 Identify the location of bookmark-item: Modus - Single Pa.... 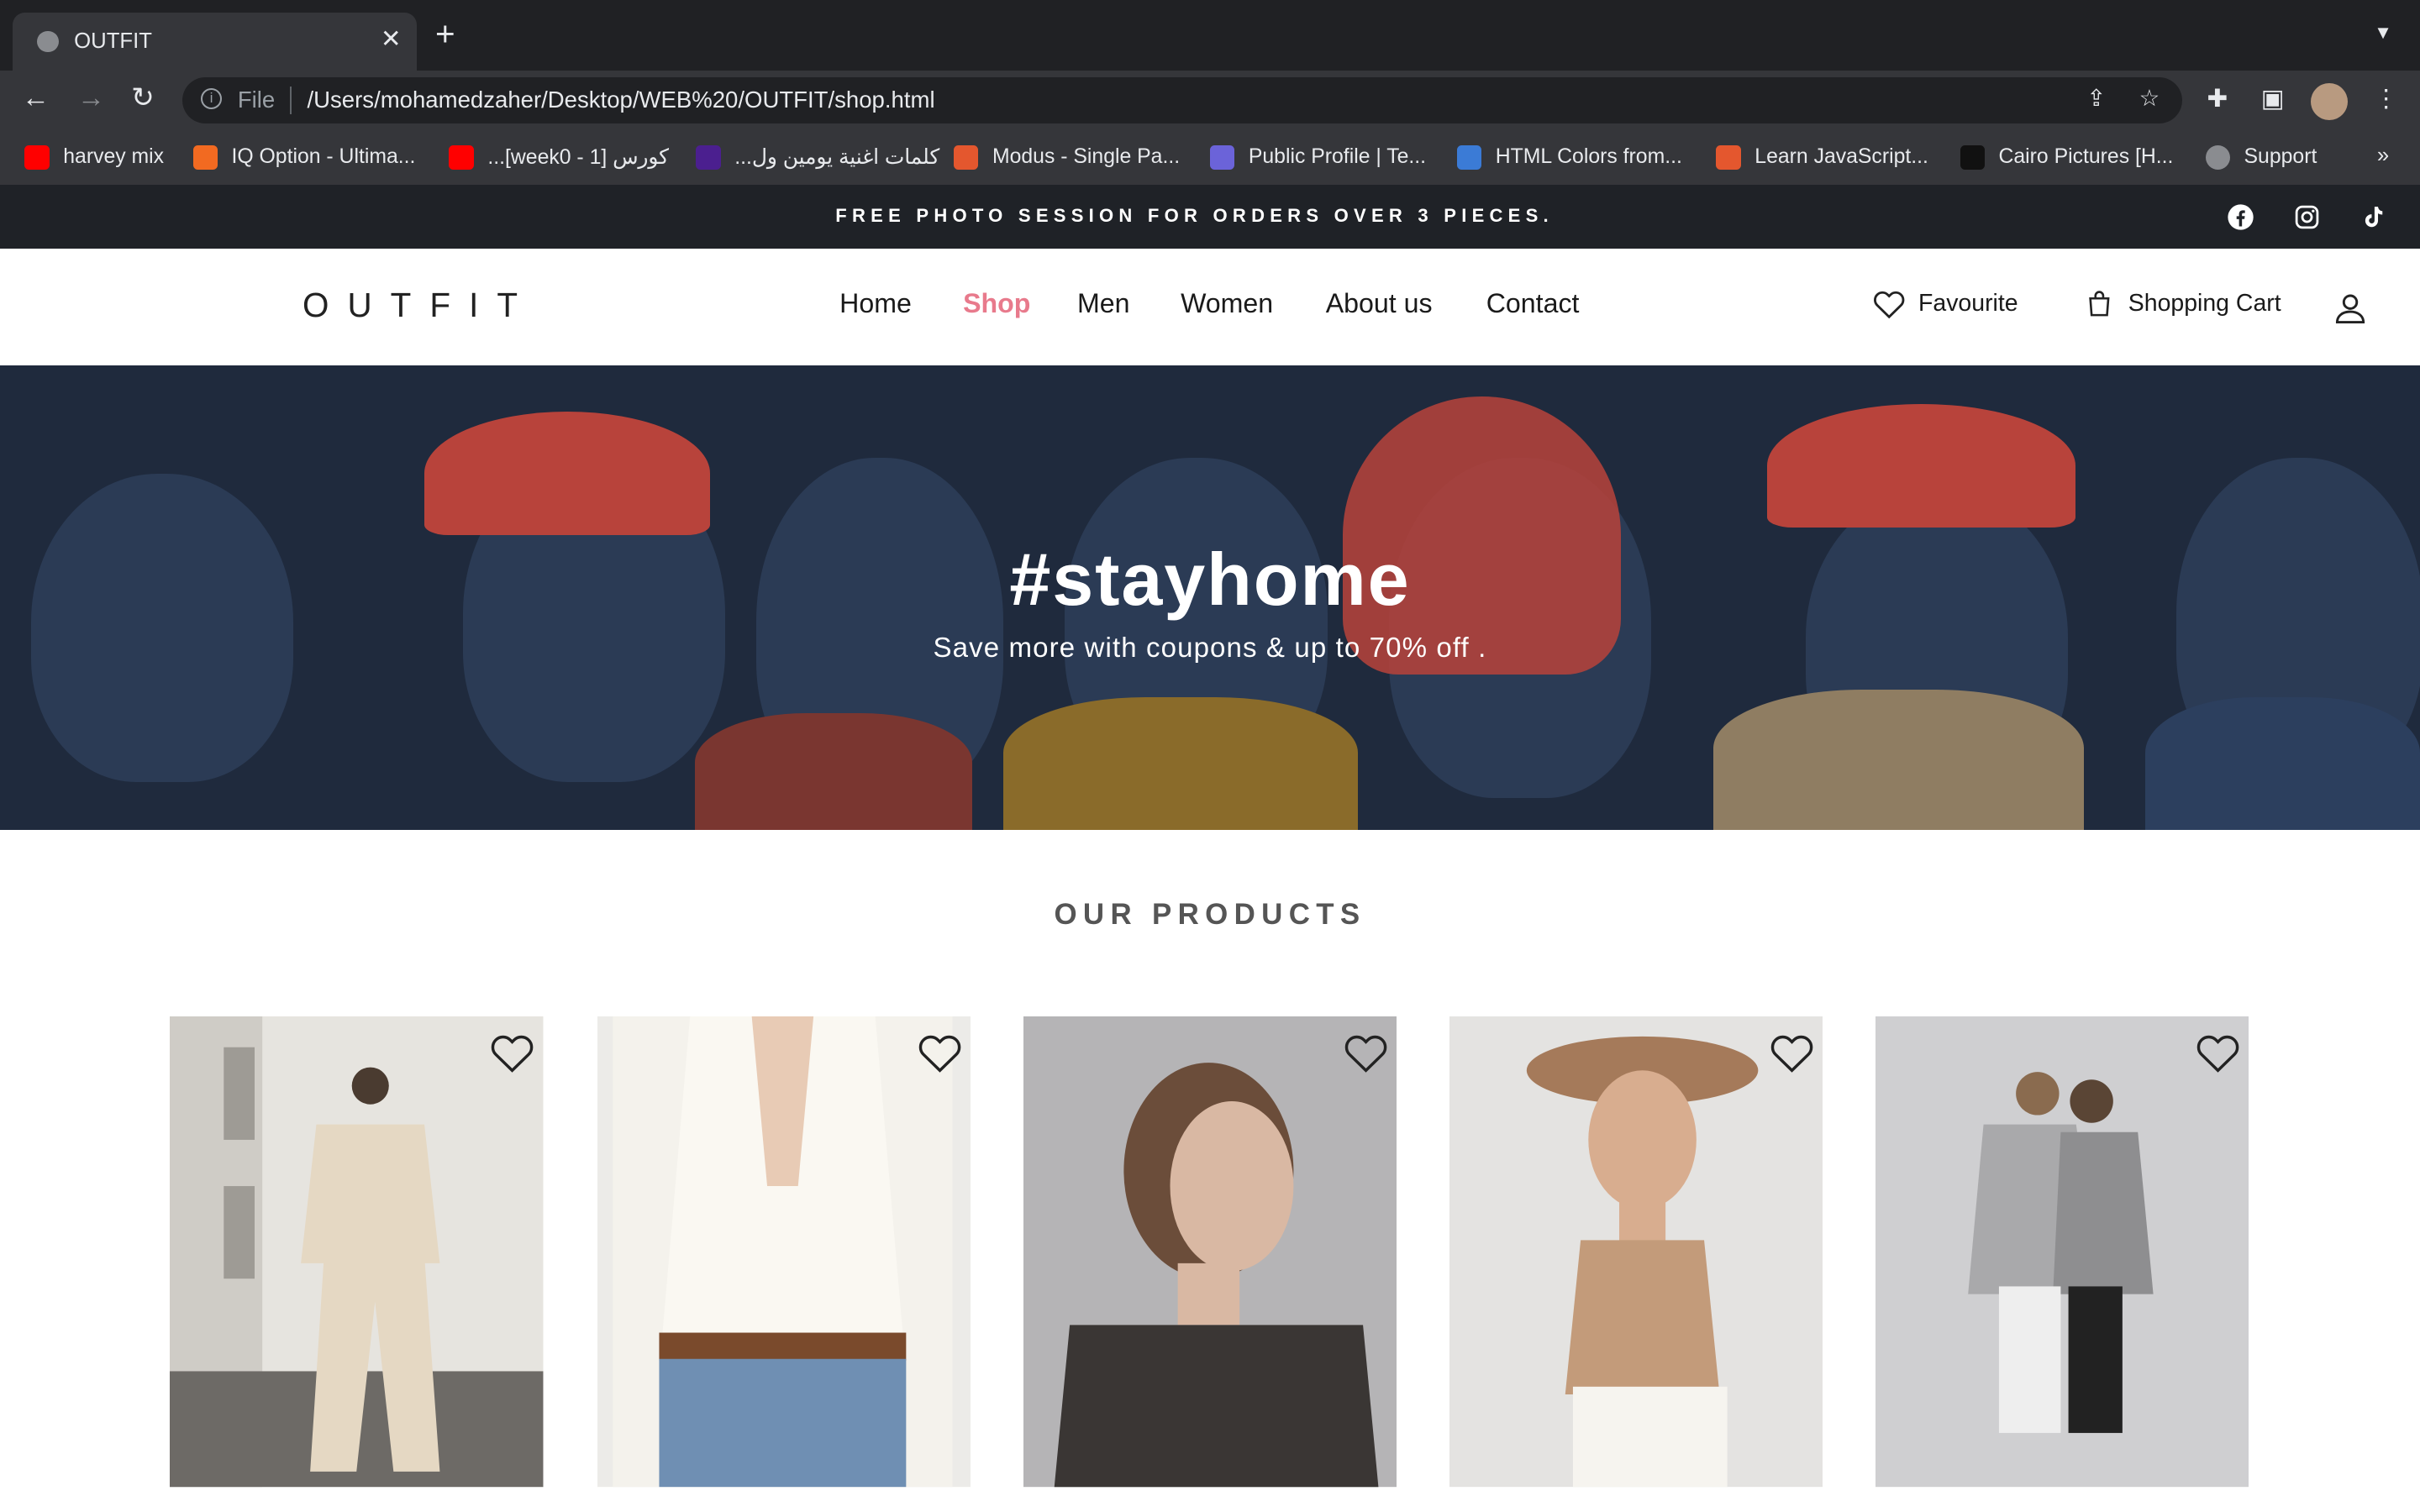
(1067, 157).